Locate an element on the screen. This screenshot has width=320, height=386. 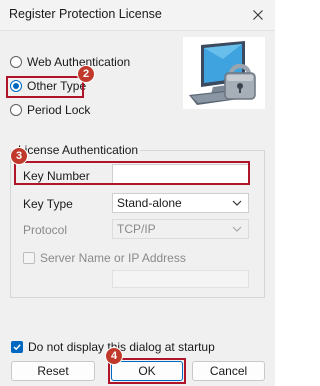
radio-label: Period Lock is located at coordinates (59, 110).